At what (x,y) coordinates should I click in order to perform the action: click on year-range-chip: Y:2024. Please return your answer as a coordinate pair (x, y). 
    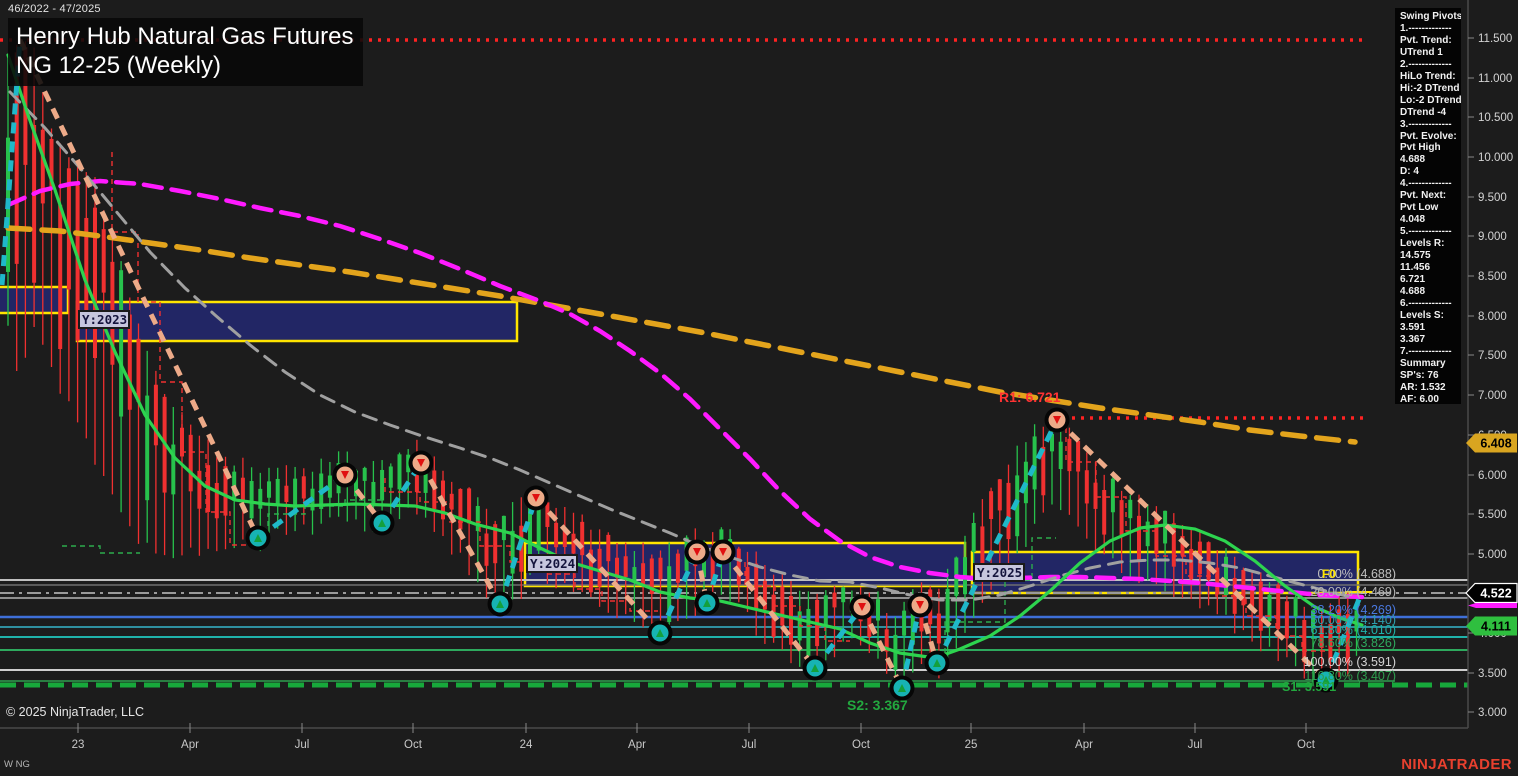
    Looking at the image, I should click on (552, 563).